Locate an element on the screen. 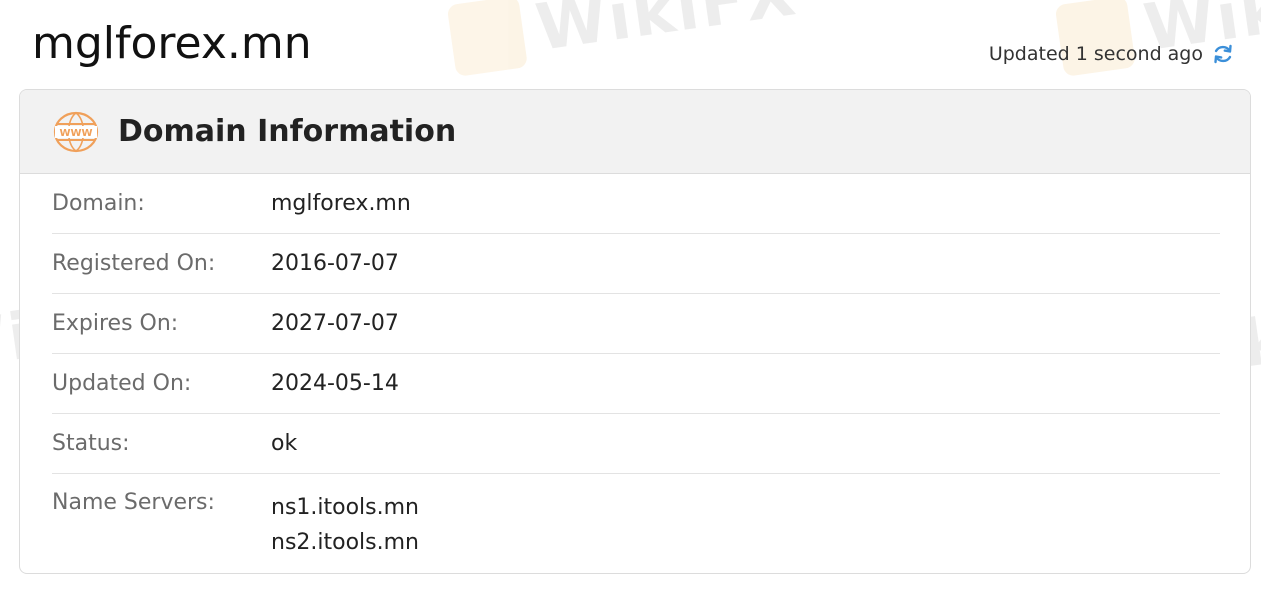 The image size is (1261, 589). svg-text: WWW is located at coordinates (75, 133).